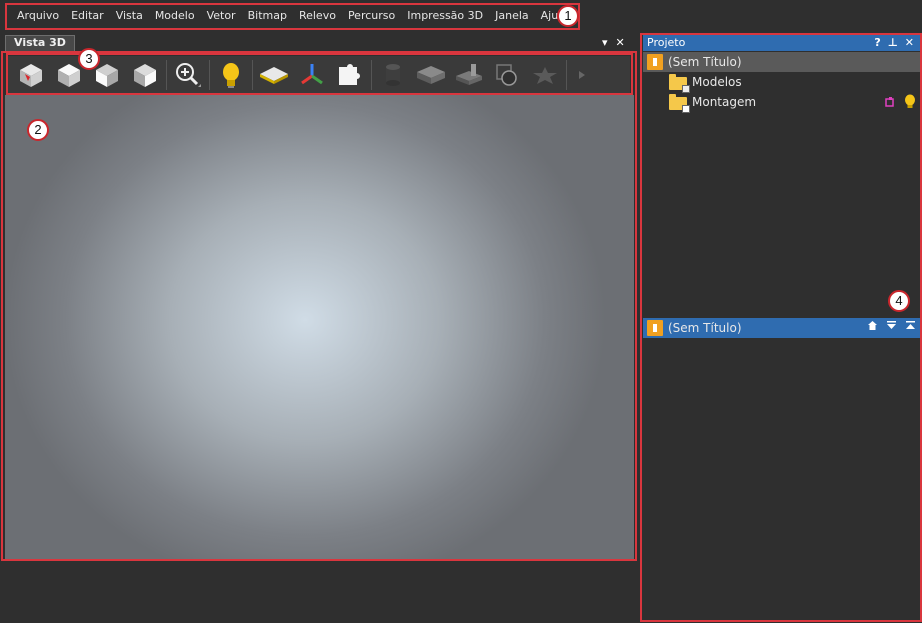 This screenshot has height=623, width=922. What do you see at coordinates (40, 43) in the screenshot?
I see `tab-vista-3d: Vista 3D` at bounding box center [40, 43].